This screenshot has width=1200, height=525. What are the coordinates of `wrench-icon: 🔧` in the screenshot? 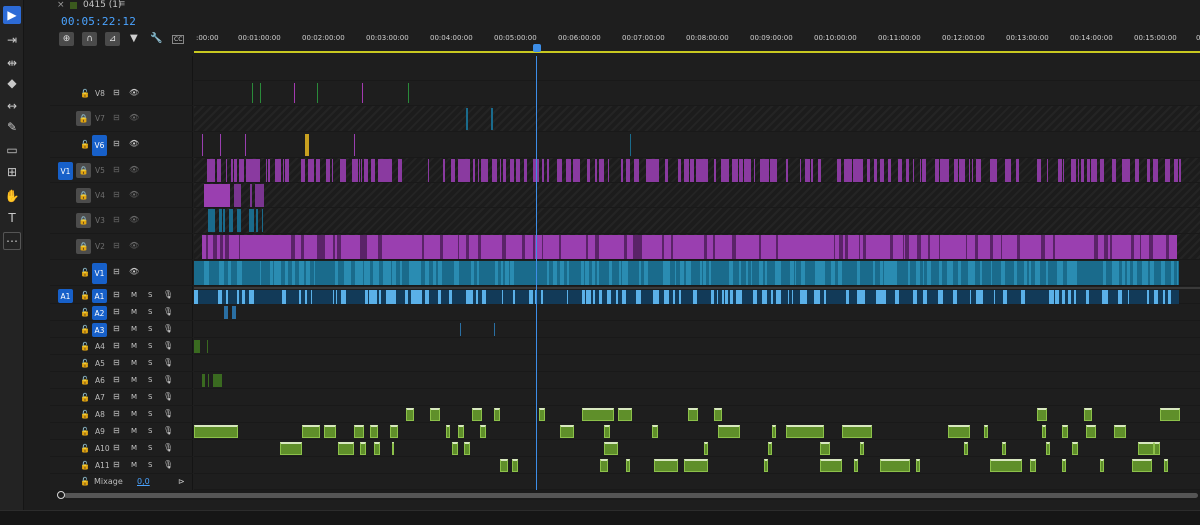 It's located at (156, 38).